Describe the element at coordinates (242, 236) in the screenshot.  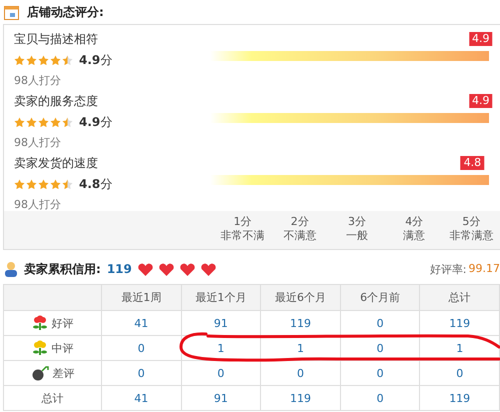
I see `scale-caption: 非常不满` at that location.